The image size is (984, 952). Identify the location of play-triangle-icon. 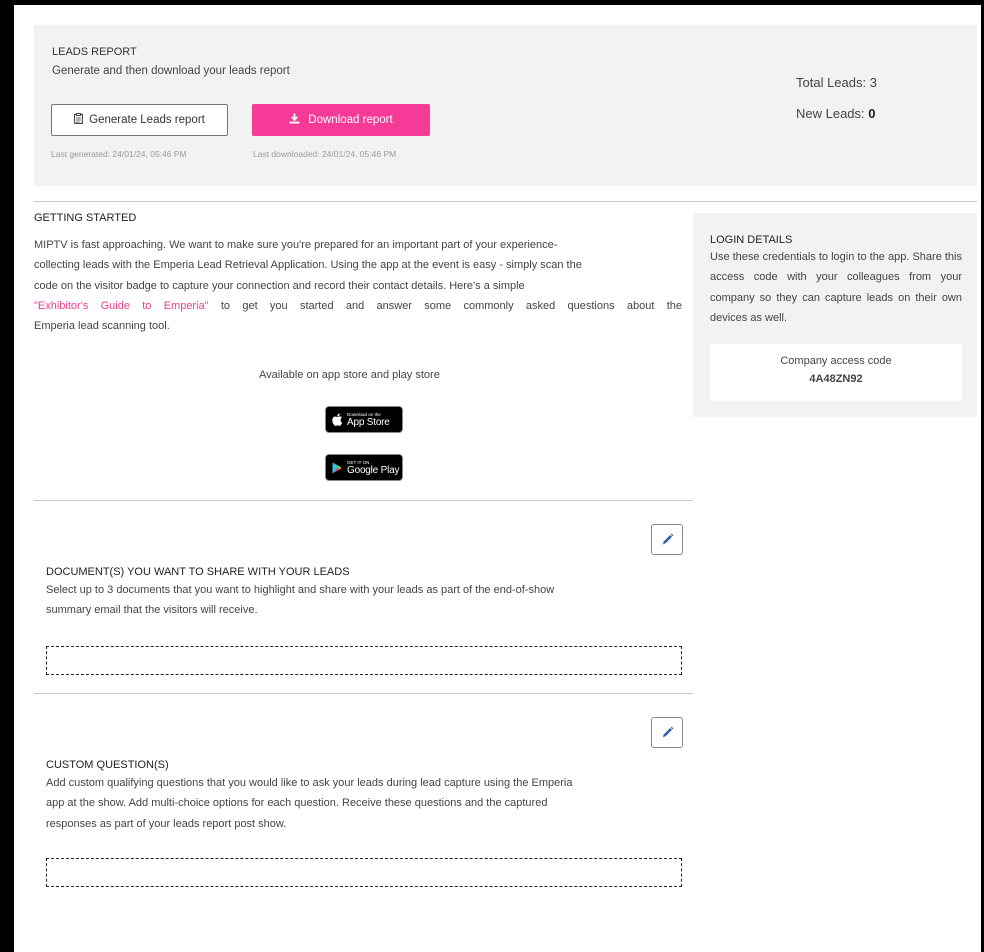
(337, 468).